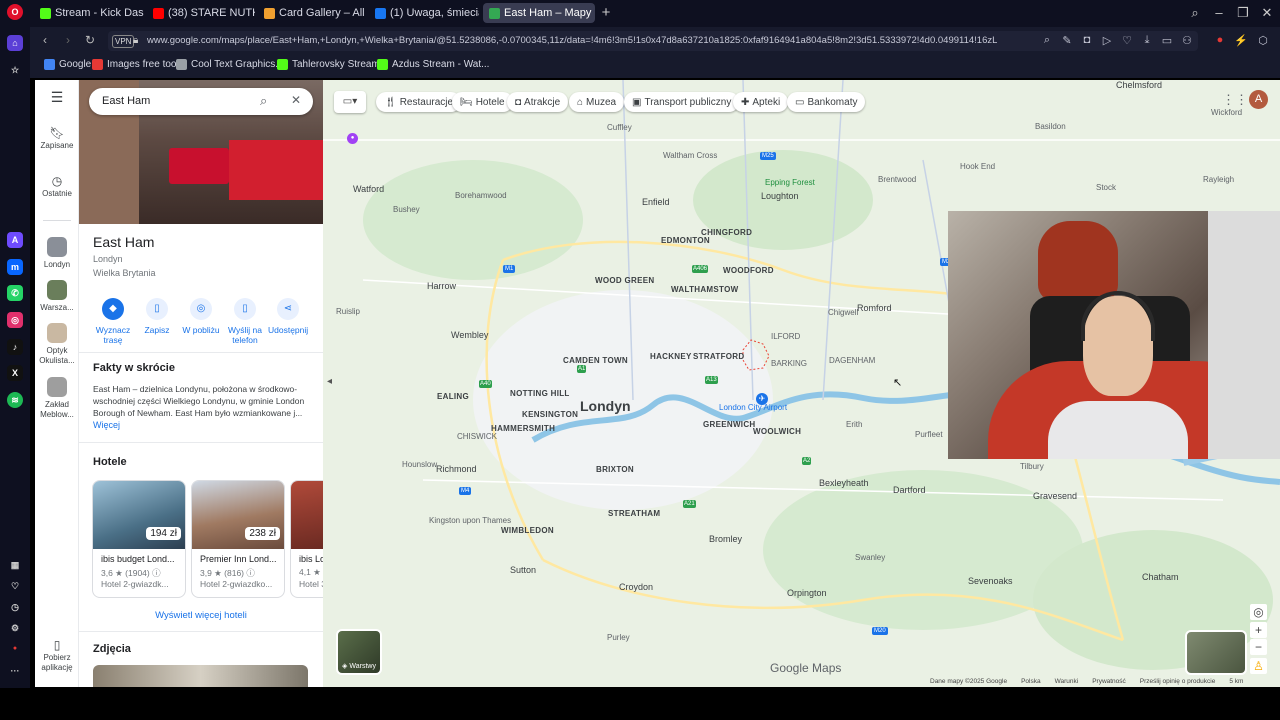 Image resolution: width=1280 pixels, height=720 pixels. Describe the element at coordinates (359, 652) in the screenshot. I see `layers-button: ◈ Warstwy` at that location.